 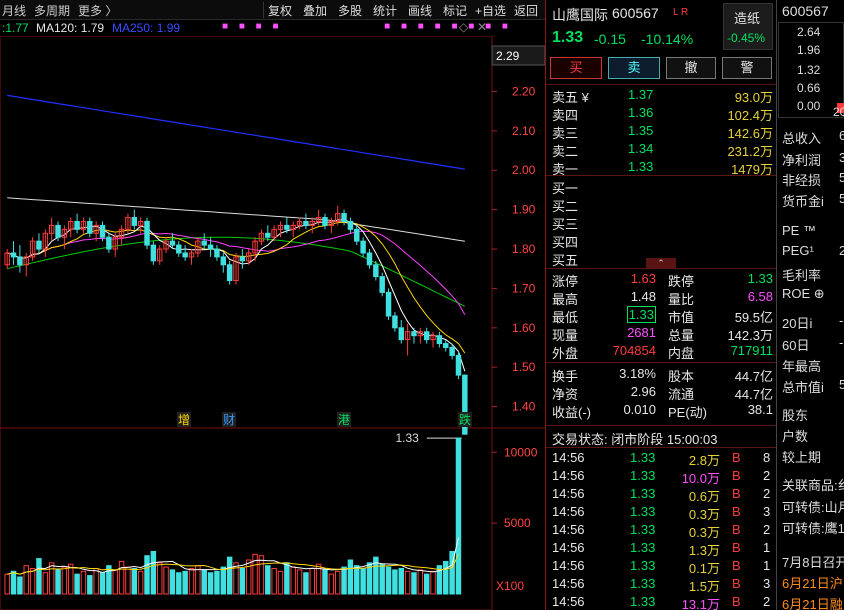 What do you see at coordinates (795, 436) in the screenshot?
I see `side-item-label: 户数` at bounding box center [795, 436].